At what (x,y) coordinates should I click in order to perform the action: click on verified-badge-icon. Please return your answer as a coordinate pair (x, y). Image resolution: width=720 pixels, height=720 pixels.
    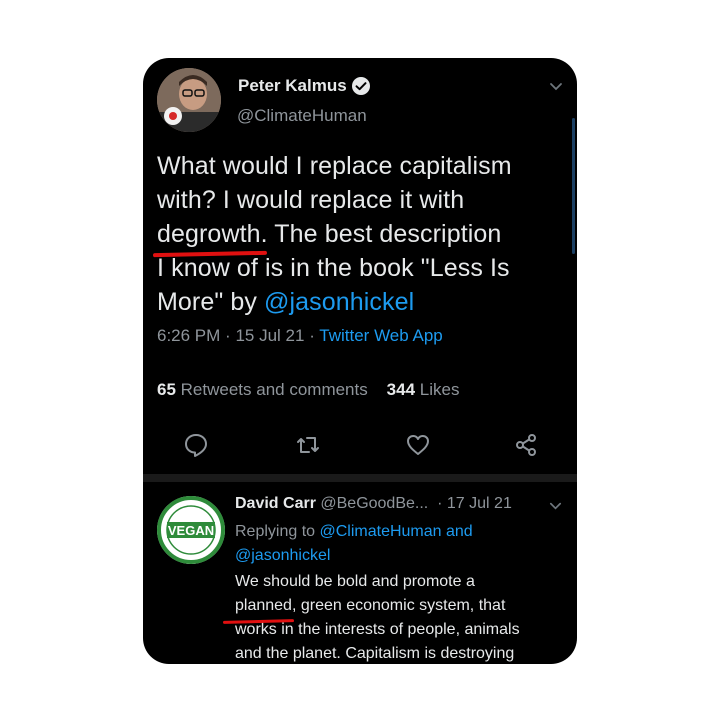
    Looking at the image, I should click on (361, 86).